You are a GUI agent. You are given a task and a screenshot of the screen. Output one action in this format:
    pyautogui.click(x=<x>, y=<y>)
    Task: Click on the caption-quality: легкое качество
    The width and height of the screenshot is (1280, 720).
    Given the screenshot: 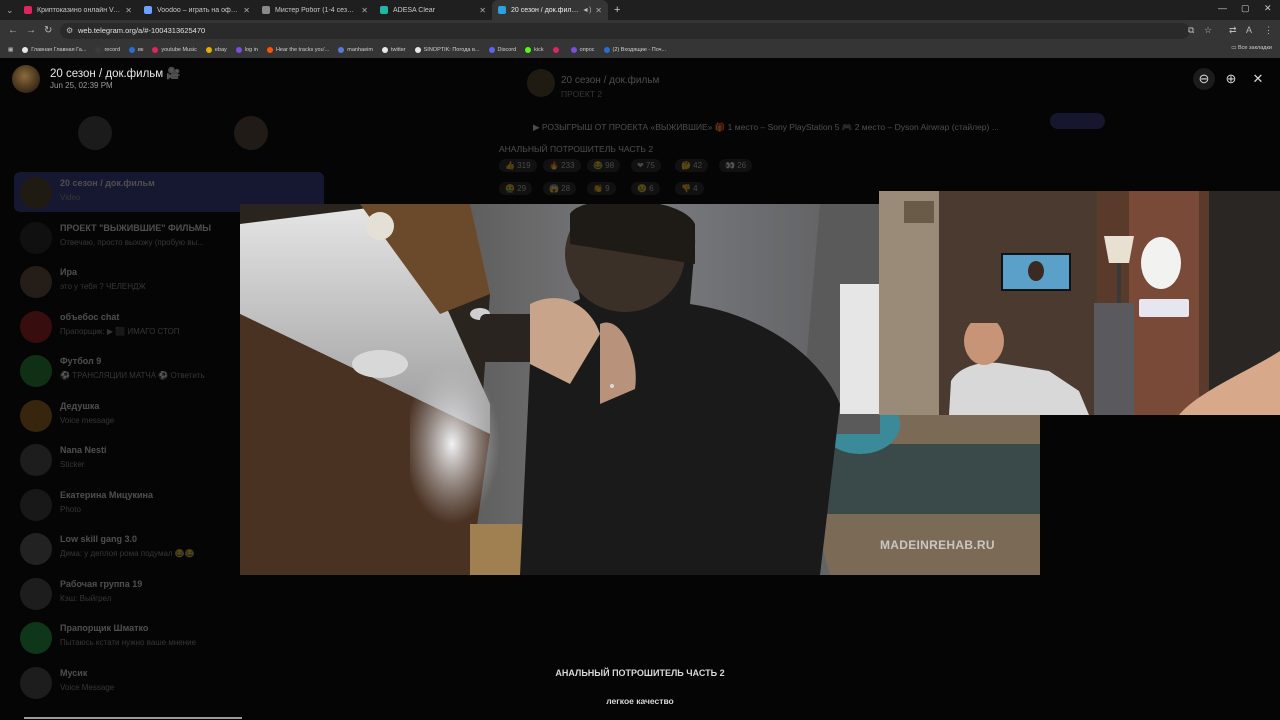 What is the action you would take?
    pyautogui.click(x=640, y=701)
    